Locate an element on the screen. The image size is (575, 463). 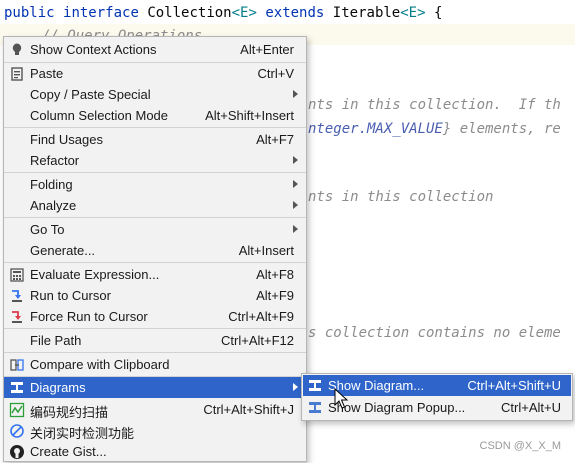
keyword-interface: interface is located at coordinates (101, 13).